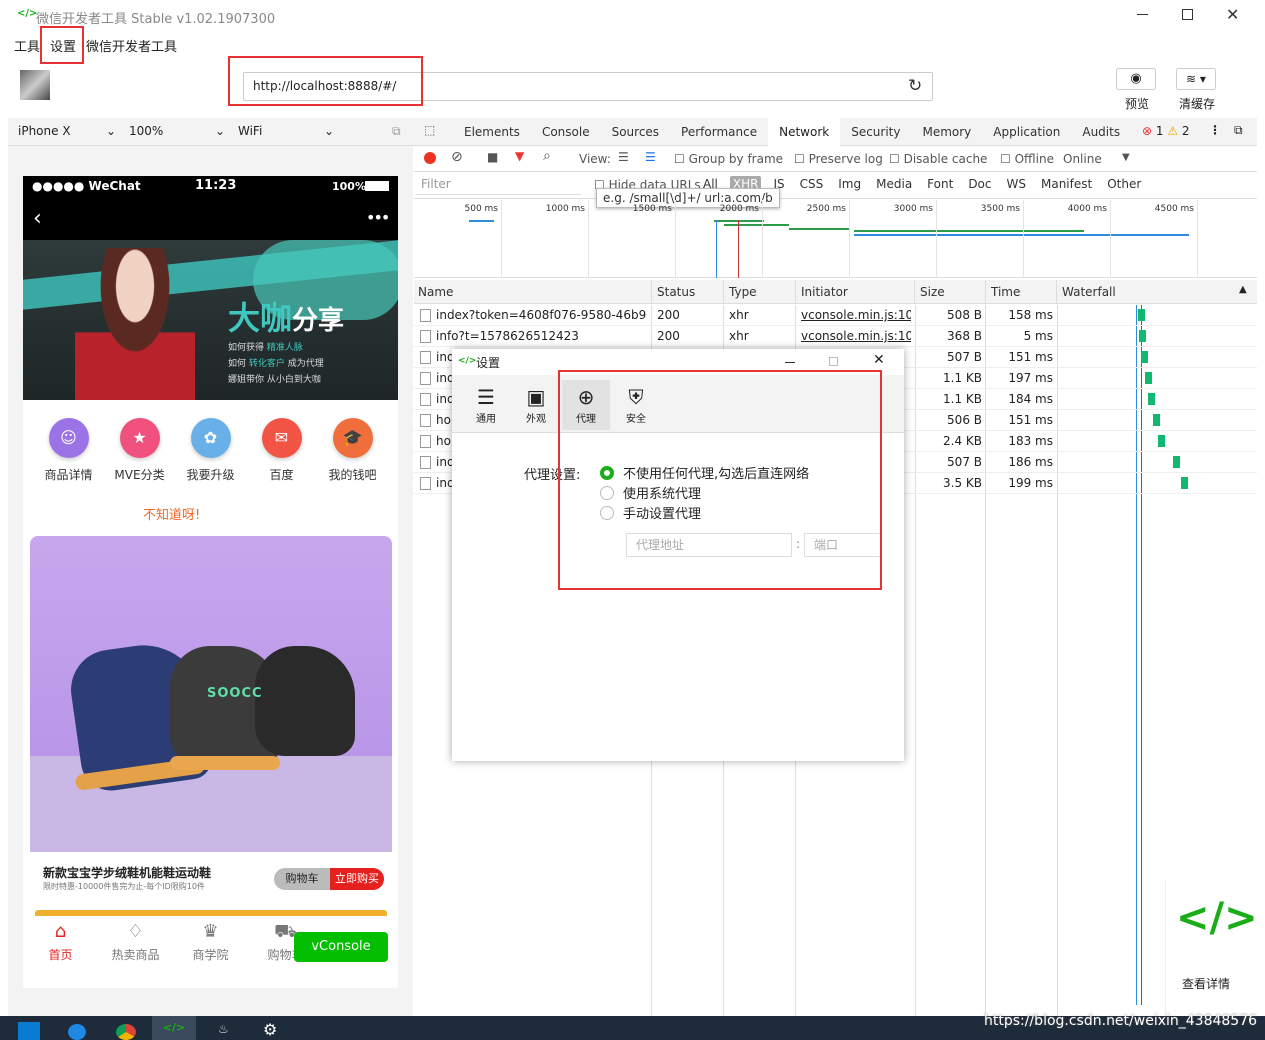 Image resolution: width=1265 pixels, height=1040 pixels. Describe the element at coordinates (676, 292) in the screenshot. I see `column-header-status: Status` at that location.